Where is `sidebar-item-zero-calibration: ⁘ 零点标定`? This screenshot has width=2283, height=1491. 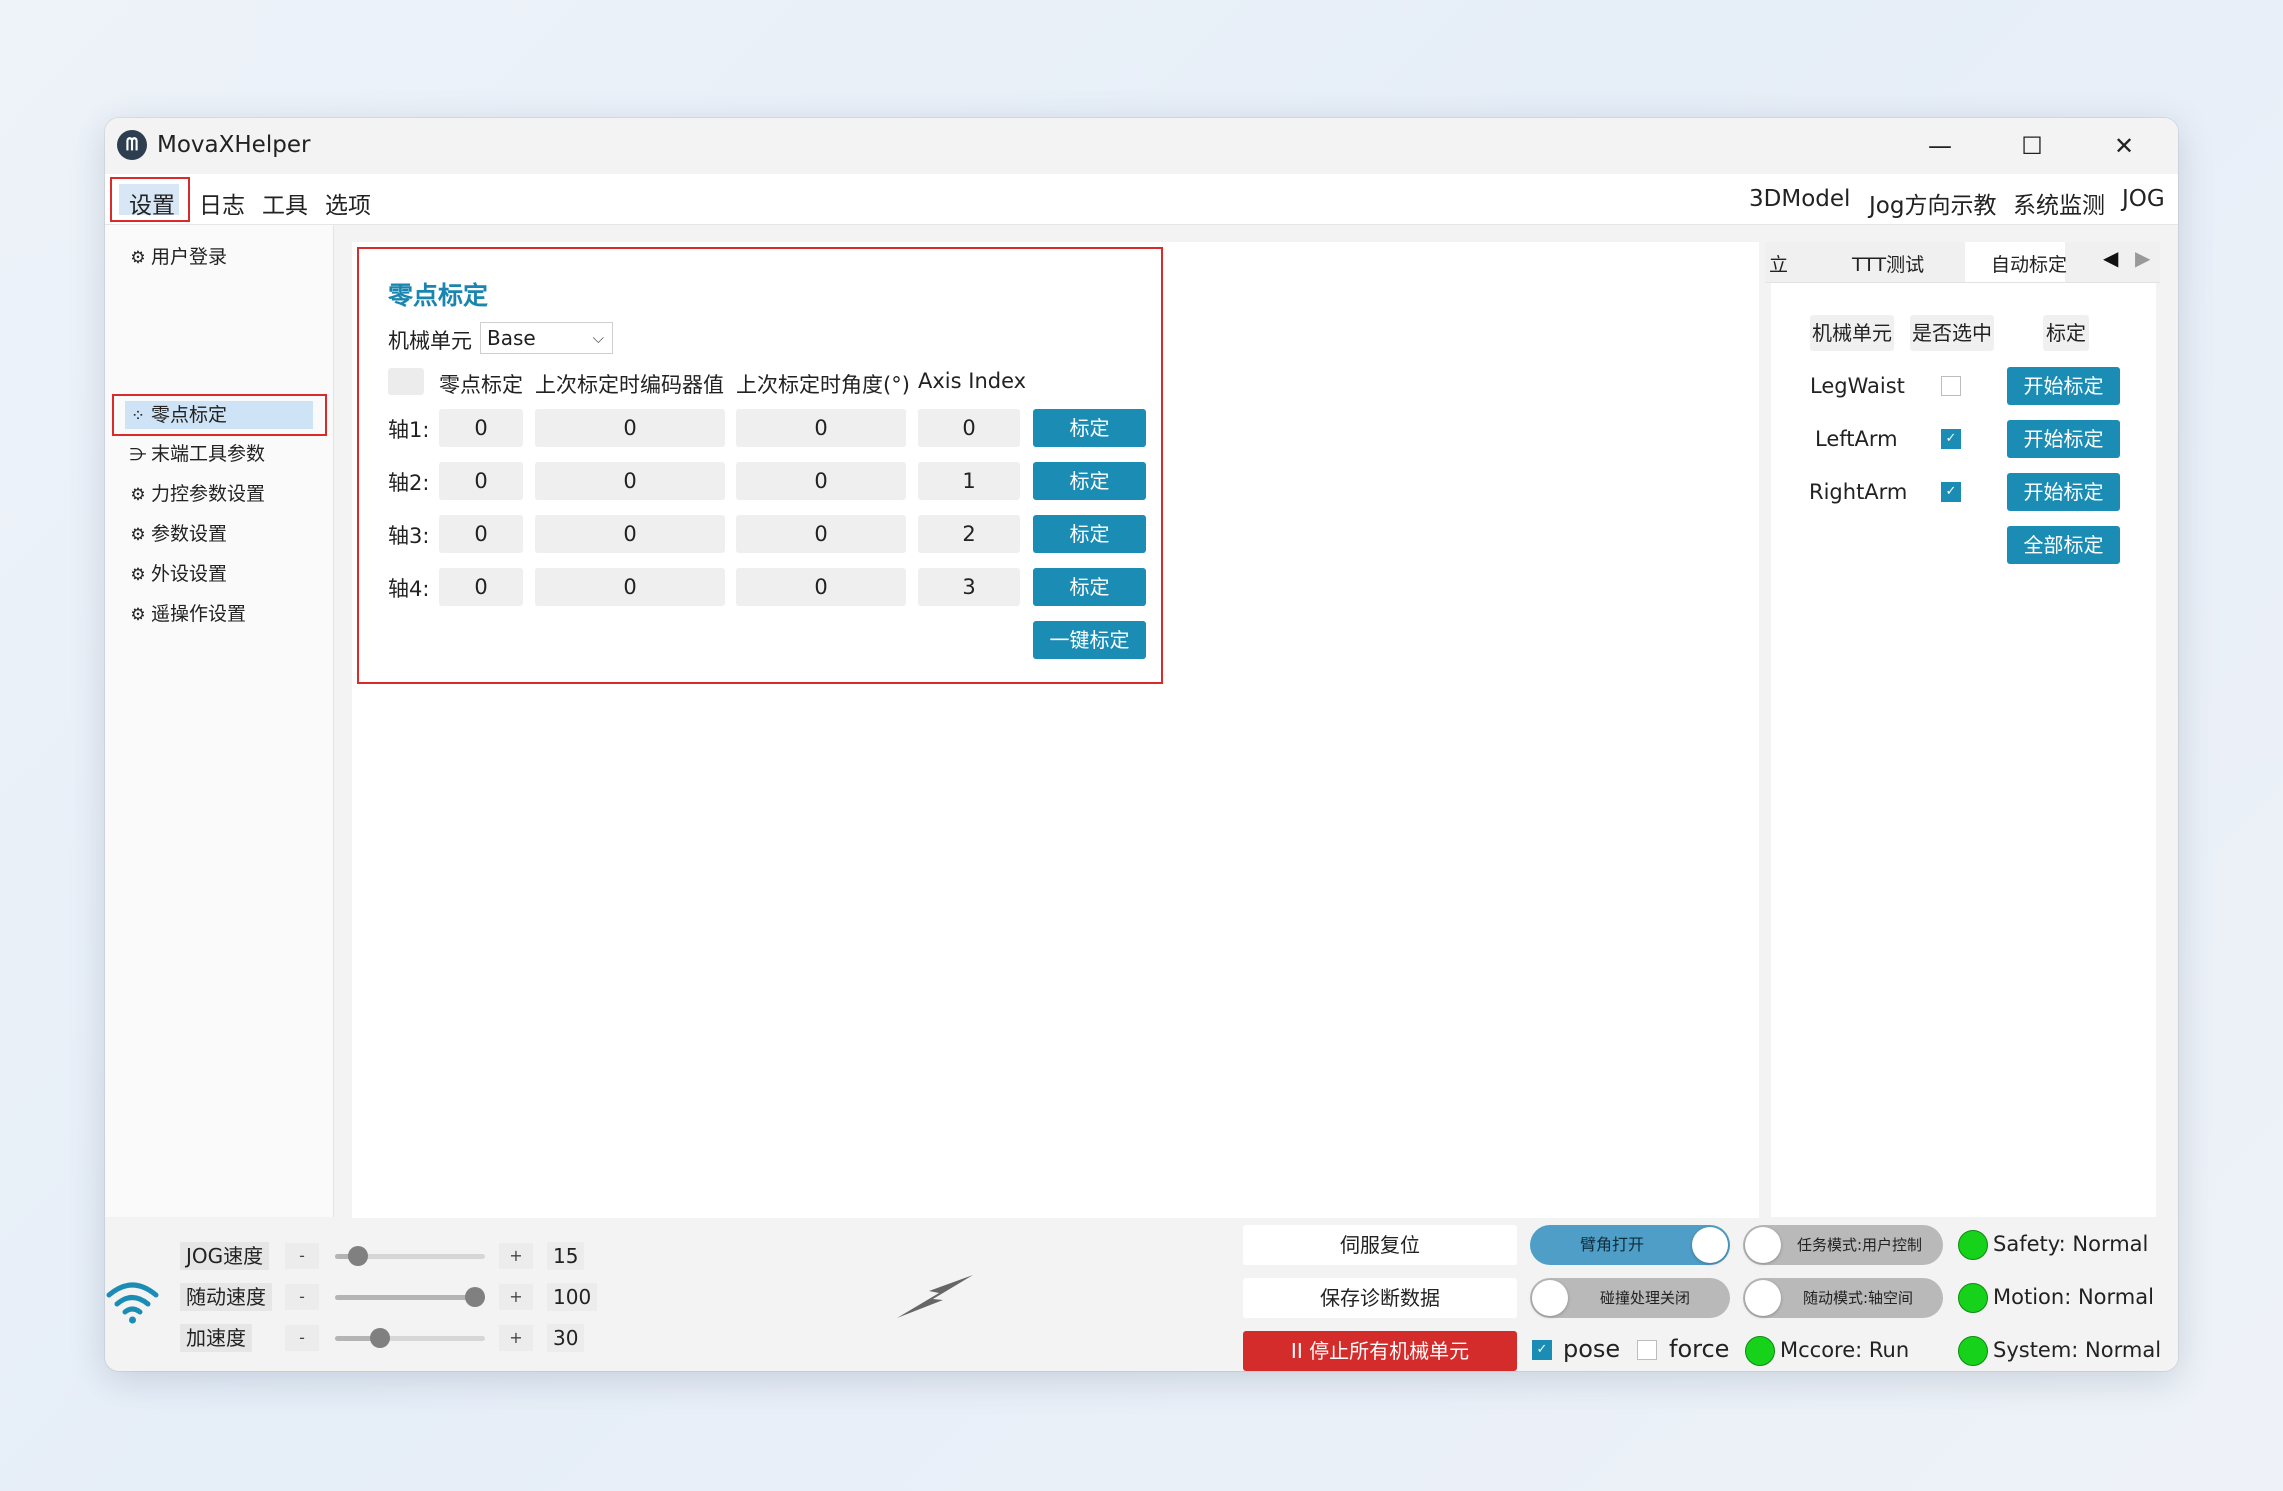
sidebar-item-zero-calibration: ⁘ 零点标定 is located at coordinates (177, 415).